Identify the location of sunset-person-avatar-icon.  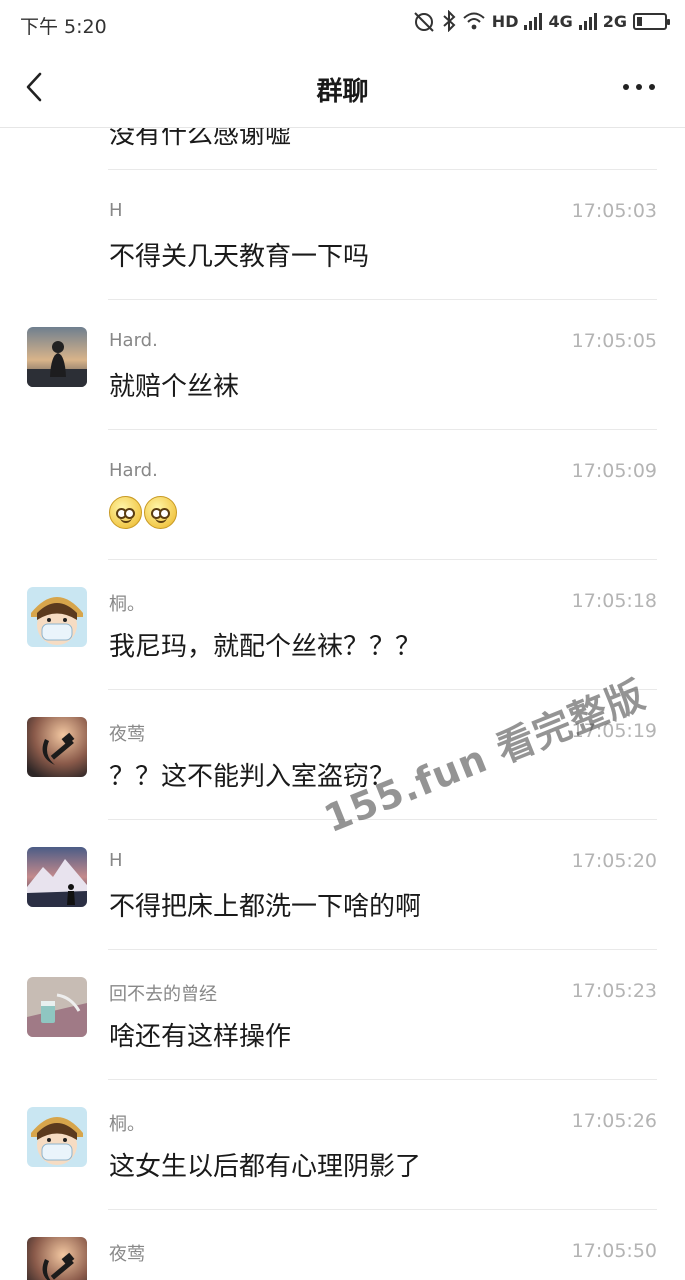
(57, 357).